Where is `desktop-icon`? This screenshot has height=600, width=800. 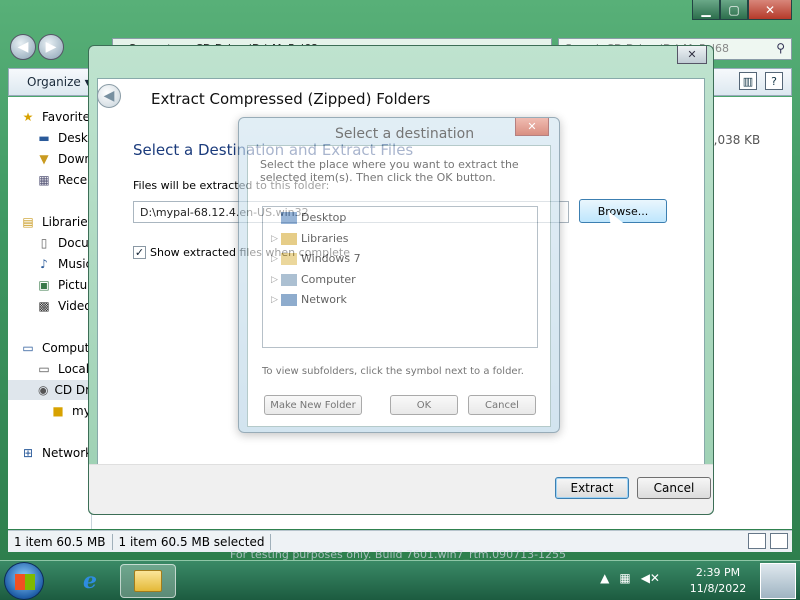 desktop-icon is located at coordinates (289, 217).